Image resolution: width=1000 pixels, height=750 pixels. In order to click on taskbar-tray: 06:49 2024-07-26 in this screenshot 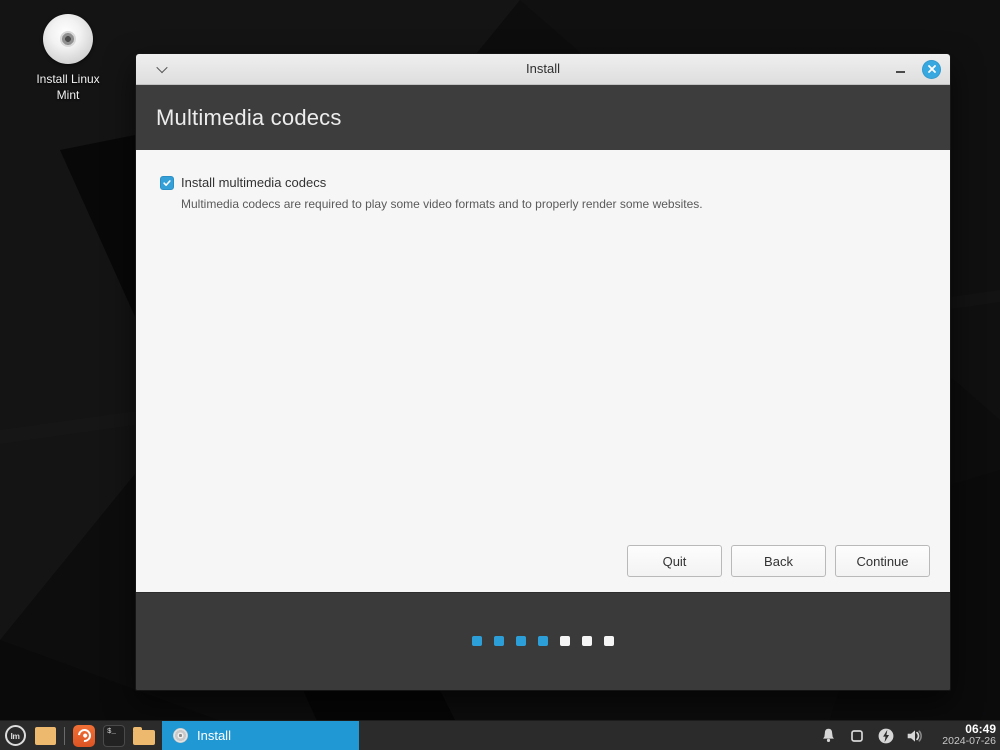, I will do `click(909, 735)`.